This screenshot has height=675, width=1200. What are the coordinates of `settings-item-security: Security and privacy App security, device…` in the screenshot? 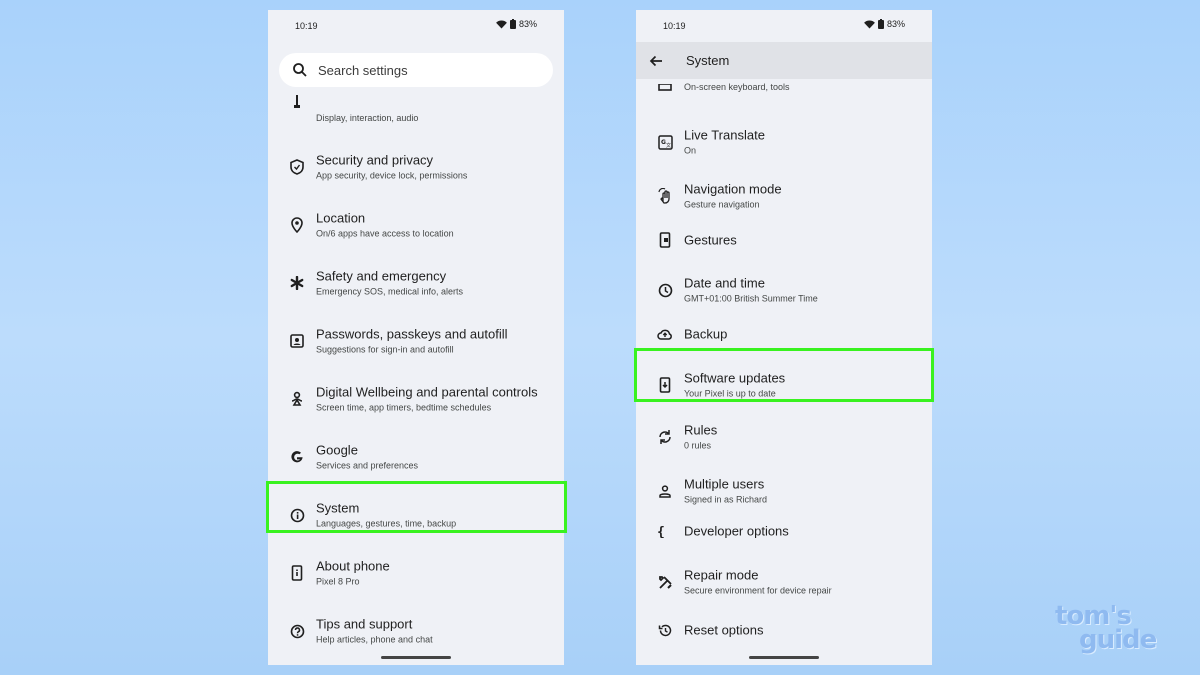 It's located at (416, 167).